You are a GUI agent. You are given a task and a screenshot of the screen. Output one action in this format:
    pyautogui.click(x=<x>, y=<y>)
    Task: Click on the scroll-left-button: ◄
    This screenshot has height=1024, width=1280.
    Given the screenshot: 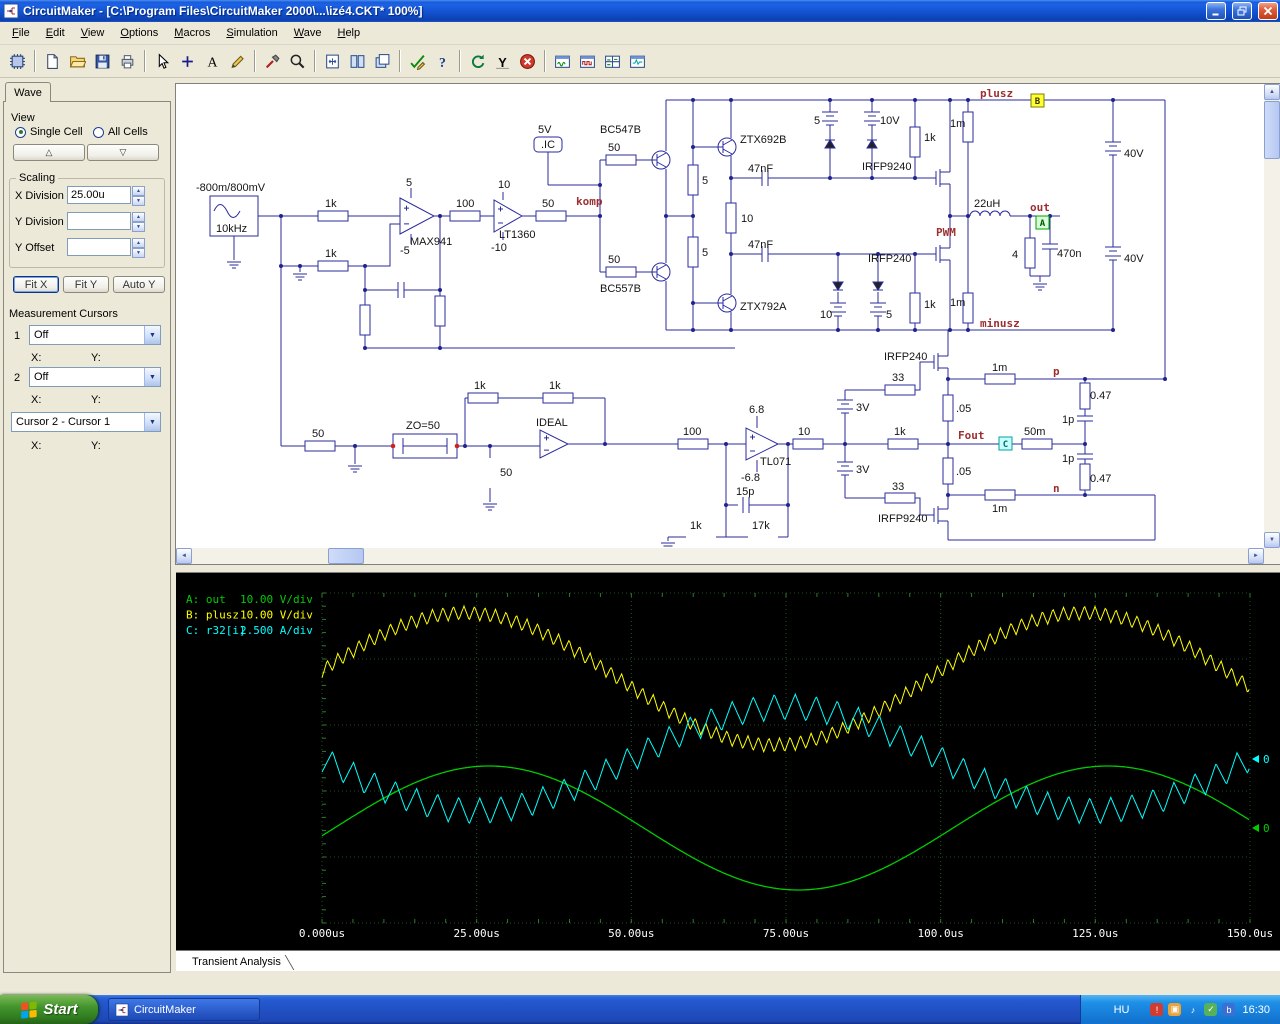 What is the action you would take?
    pyautogui.click(x=184, y=556)
    